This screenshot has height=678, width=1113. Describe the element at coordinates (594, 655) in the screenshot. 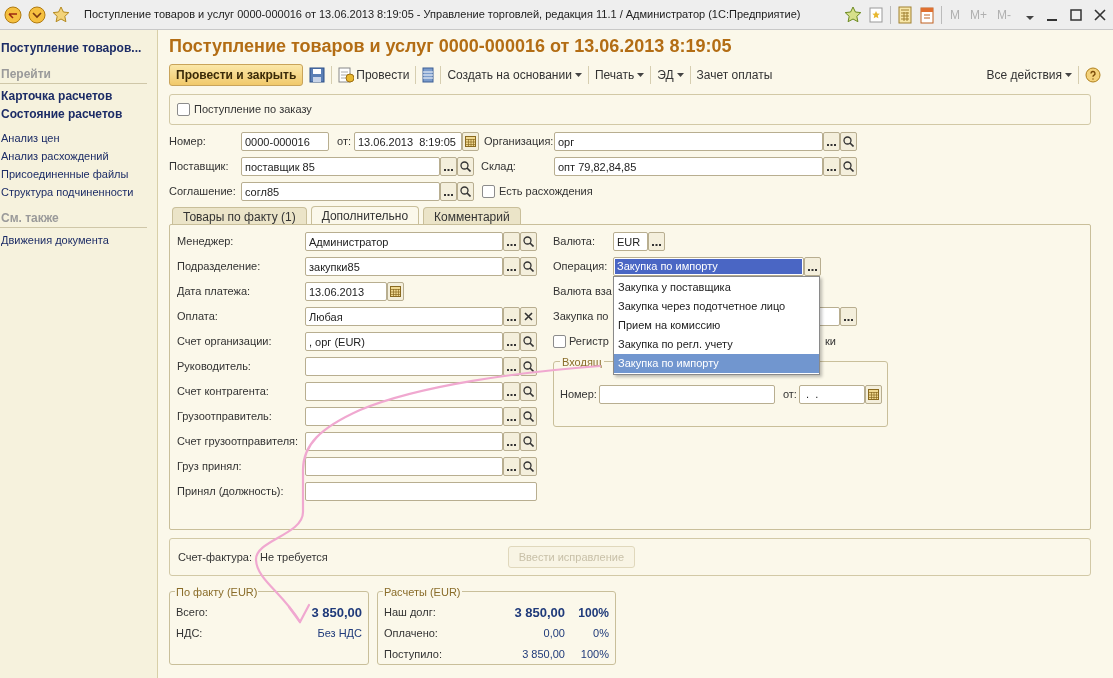

I see `percent-value: 100%` at that location.